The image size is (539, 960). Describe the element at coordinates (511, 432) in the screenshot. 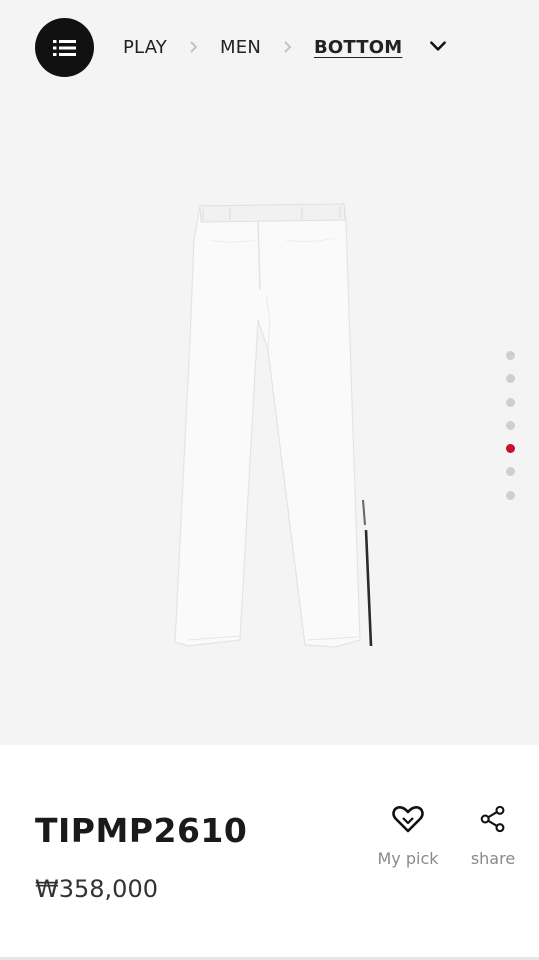

I see `carousel-dots` at that location.